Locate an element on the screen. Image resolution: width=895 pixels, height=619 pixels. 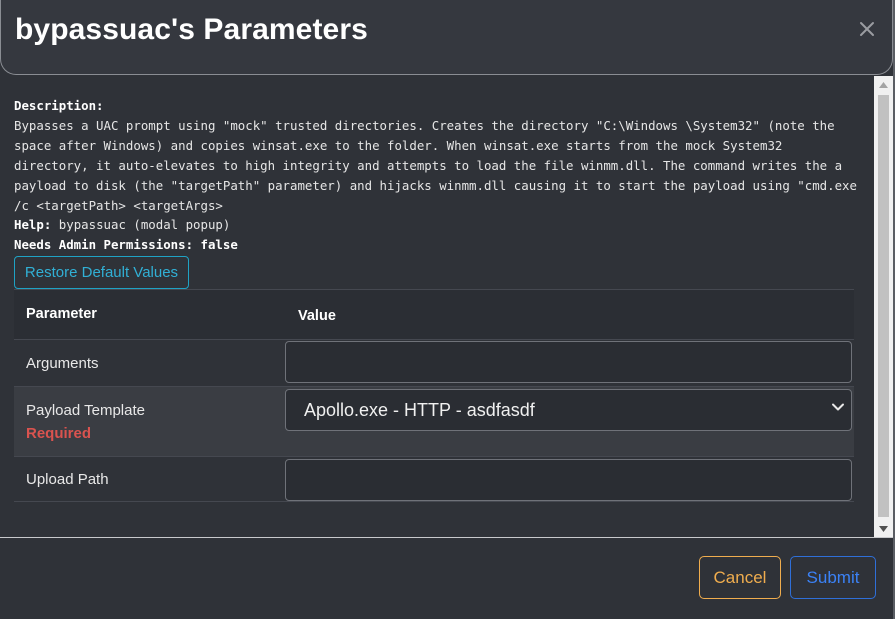
scroll-up-arrow-icon is located at coordinates (883, 84).